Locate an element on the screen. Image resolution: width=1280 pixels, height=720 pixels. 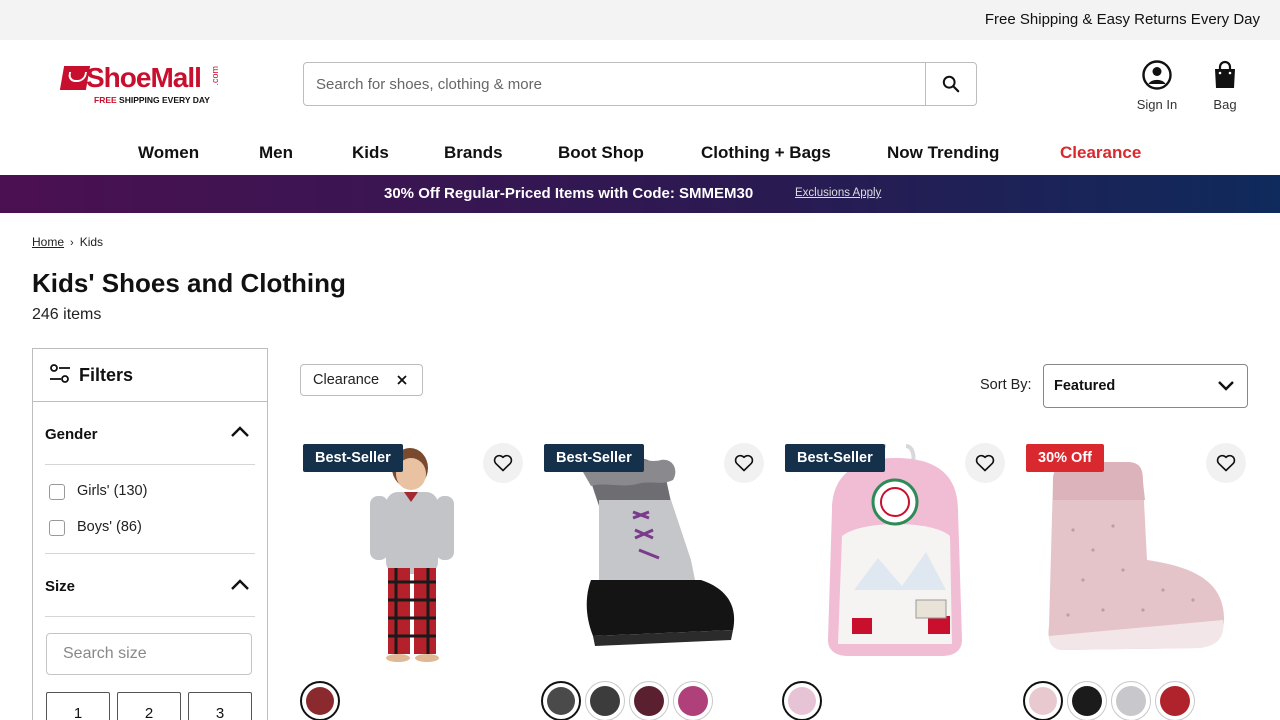
sort-value: Featured is located at coordinates (1085, 386).